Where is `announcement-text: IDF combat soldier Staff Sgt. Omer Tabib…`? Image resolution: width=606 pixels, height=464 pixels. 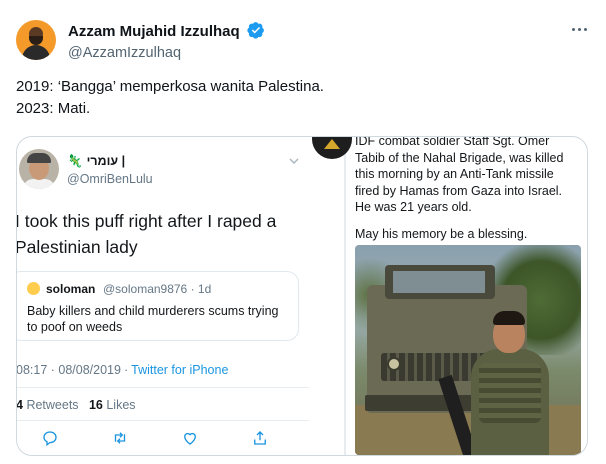
announcement-text: IDF combat soldier Staff Sgt. Omer Tabib… is located at coordinates (459, 175).